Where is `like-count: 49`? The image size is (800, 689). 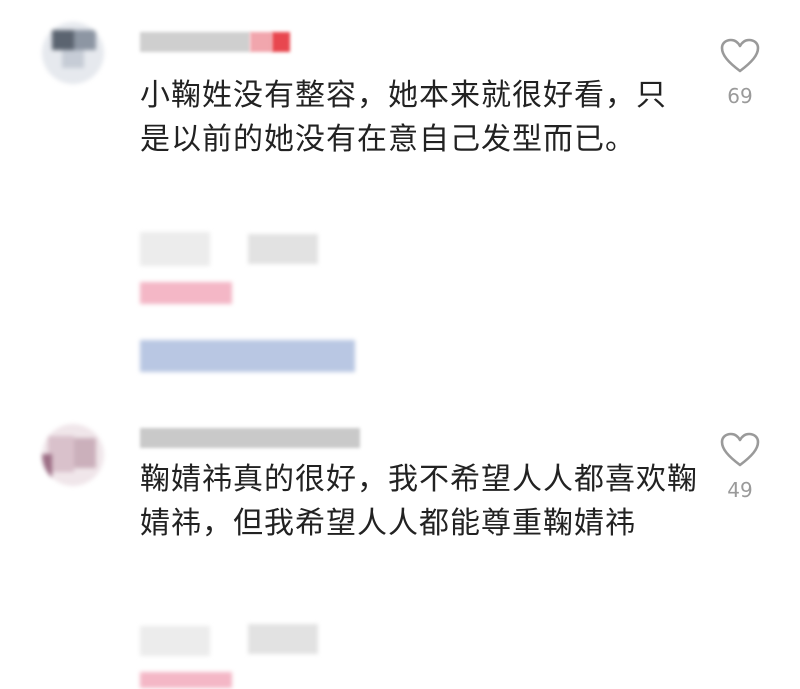
like-count: 49 is located at coordinates (740, 490).